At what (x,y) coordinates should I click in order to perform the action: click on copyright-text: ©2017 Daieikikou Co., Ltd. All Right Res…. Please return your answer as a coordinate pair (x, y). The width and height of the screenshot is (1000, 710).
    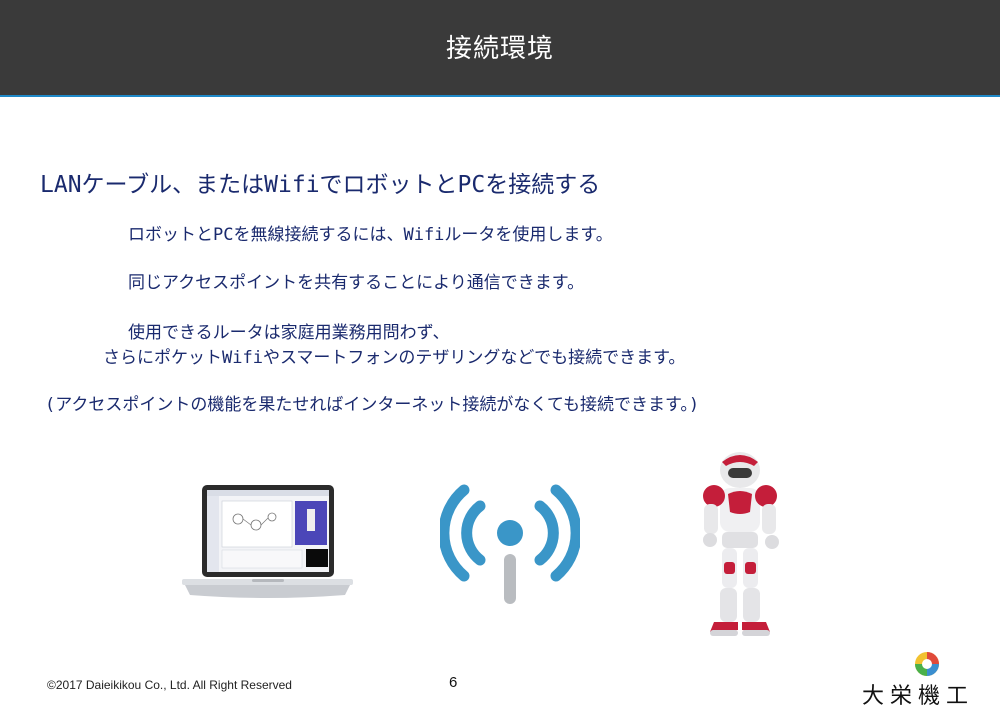
    Looking at the image, I should click on (169, 685).